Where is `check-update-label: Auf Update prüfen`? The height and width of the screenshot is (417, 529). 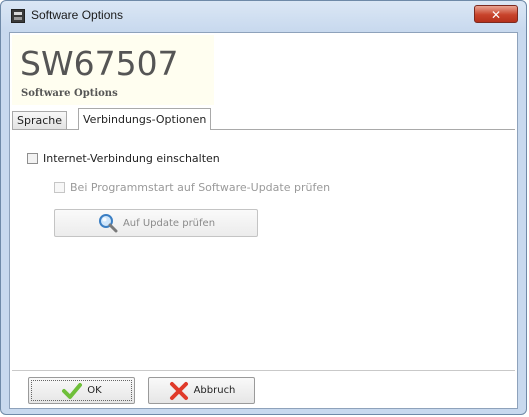
check-update-label: Auf Update prüfen is located at coordinates (169, 223).